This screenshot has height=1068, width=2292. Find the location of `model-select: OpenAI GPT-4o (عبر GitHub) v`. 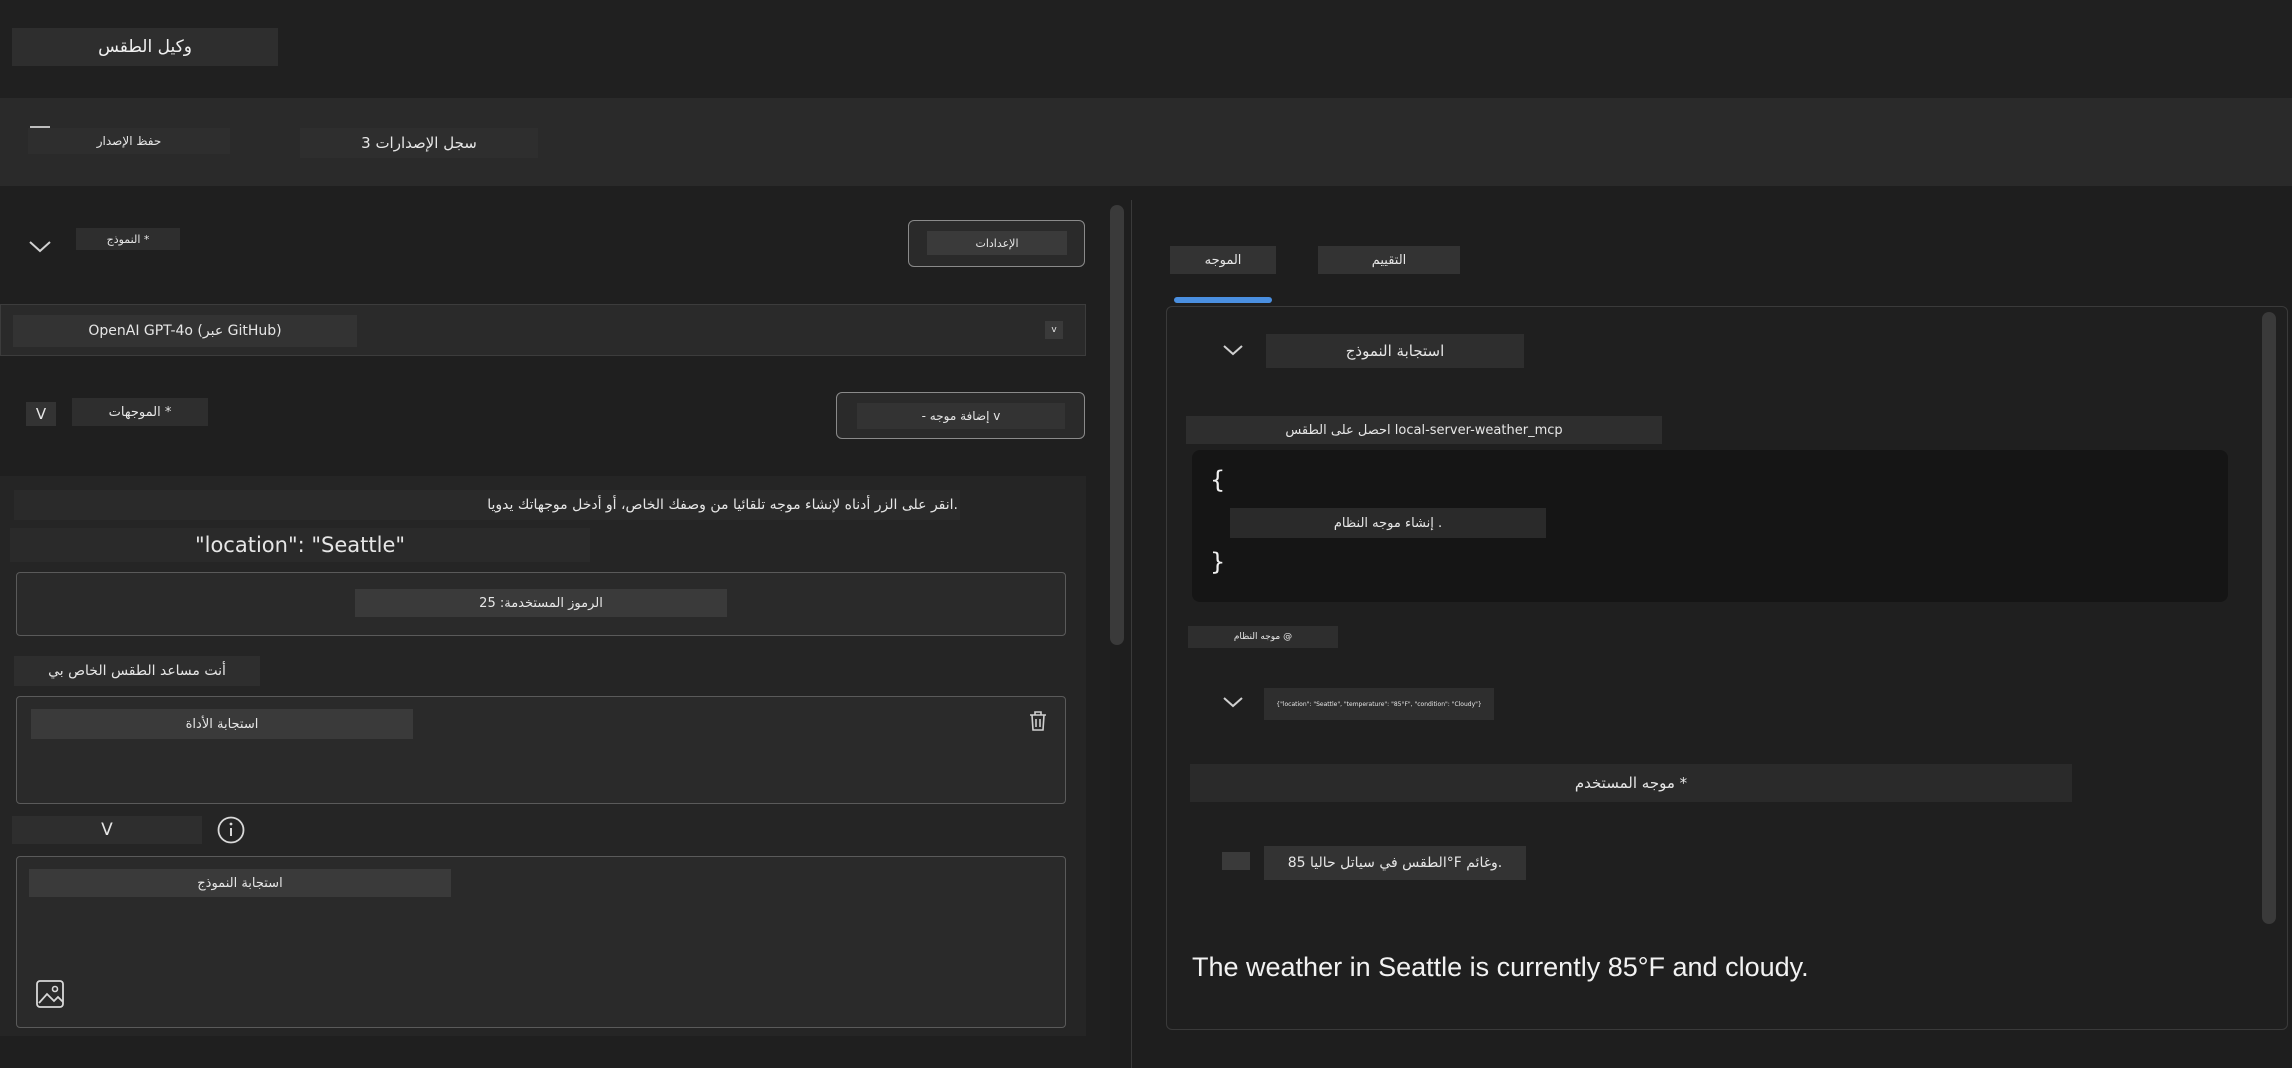

model-select: OpenAI GPT-4o (عبر GitHub) v is located at coordinates (543, 330).